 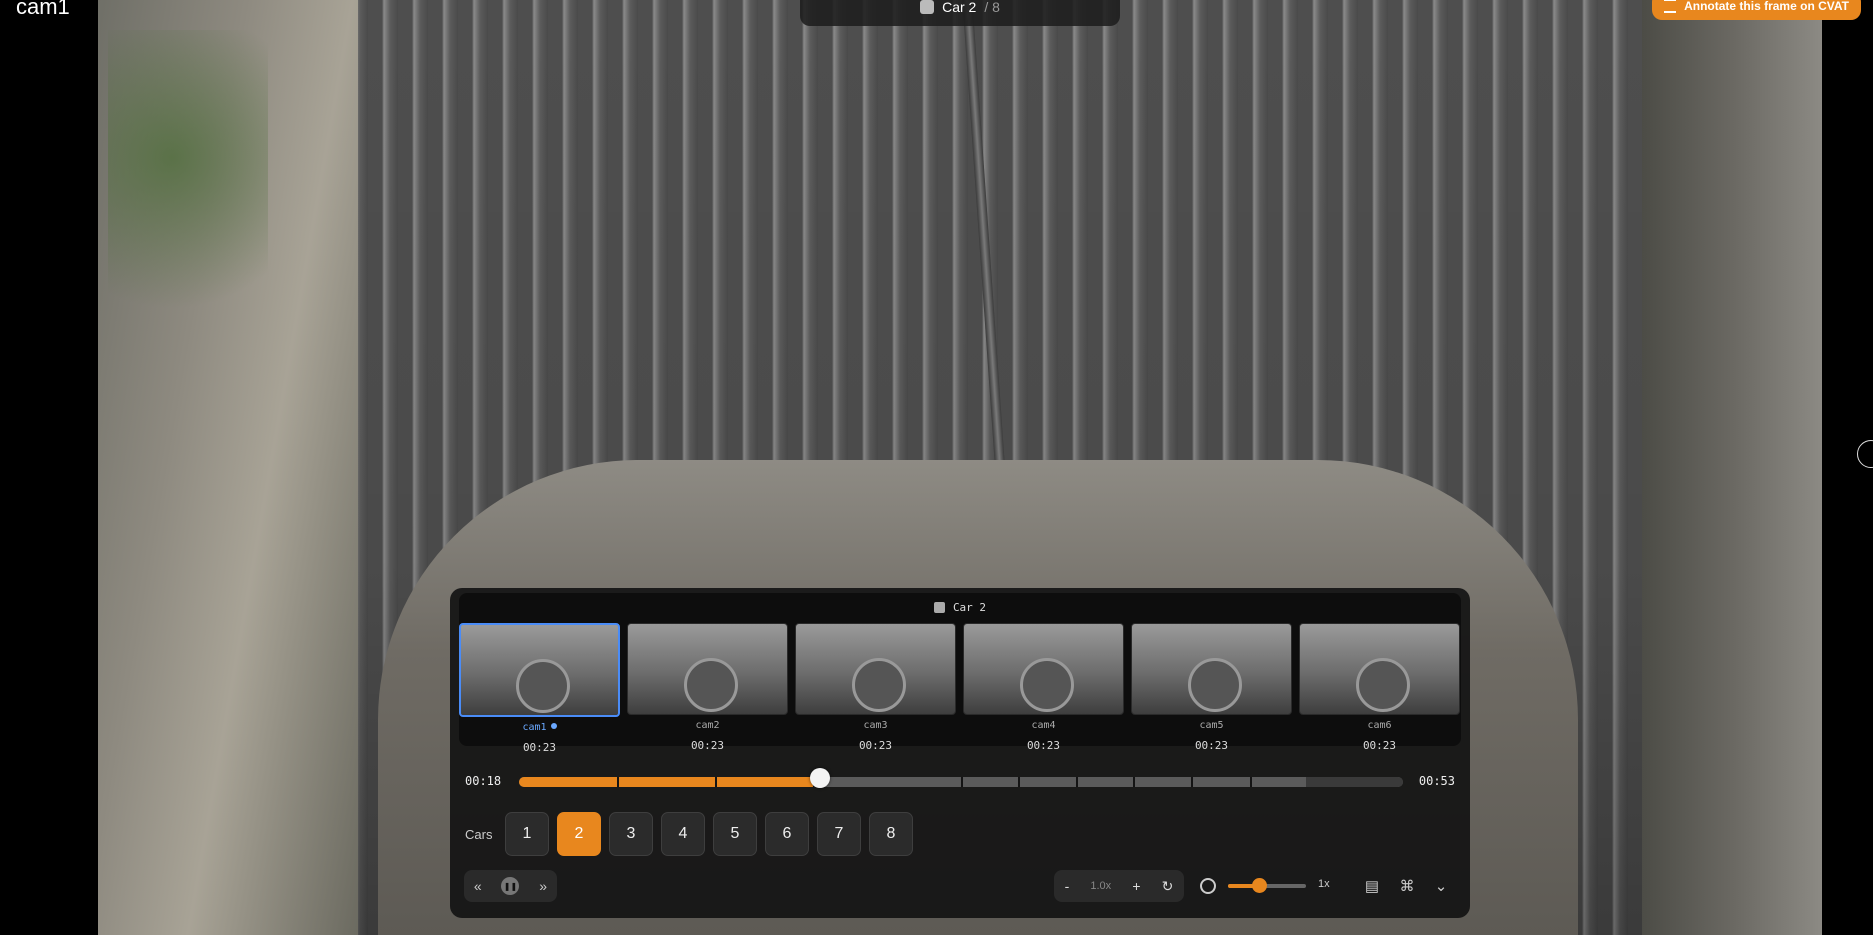 What do you see at coordinates (539, 729) in the screenshot?
I see `thumbnail-camera-name: cam1` at bounding box center [539, 729].